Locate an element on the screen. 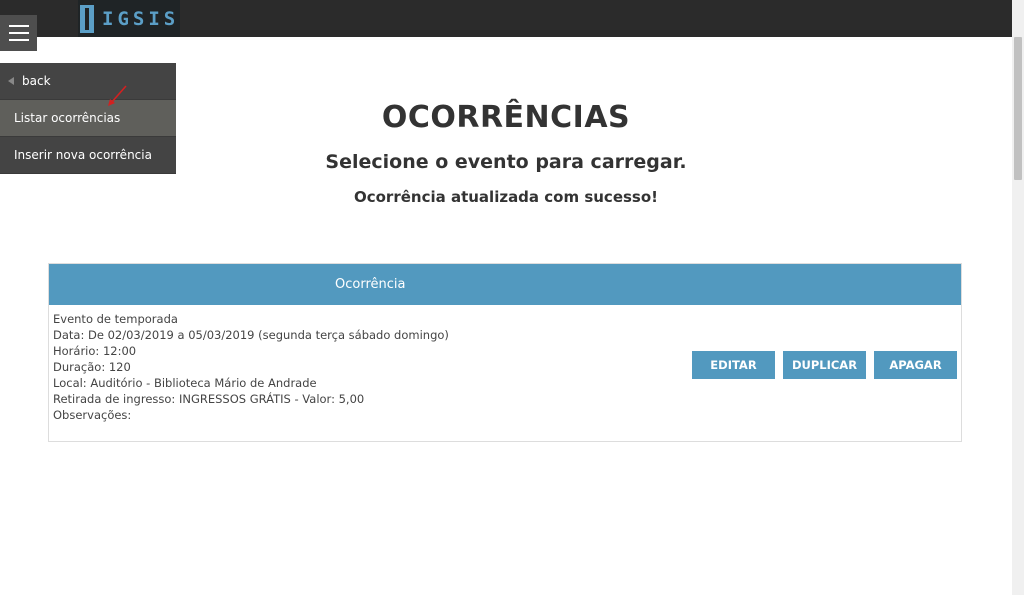  vertical-scrollbar is located at coordinates (1018, 297).